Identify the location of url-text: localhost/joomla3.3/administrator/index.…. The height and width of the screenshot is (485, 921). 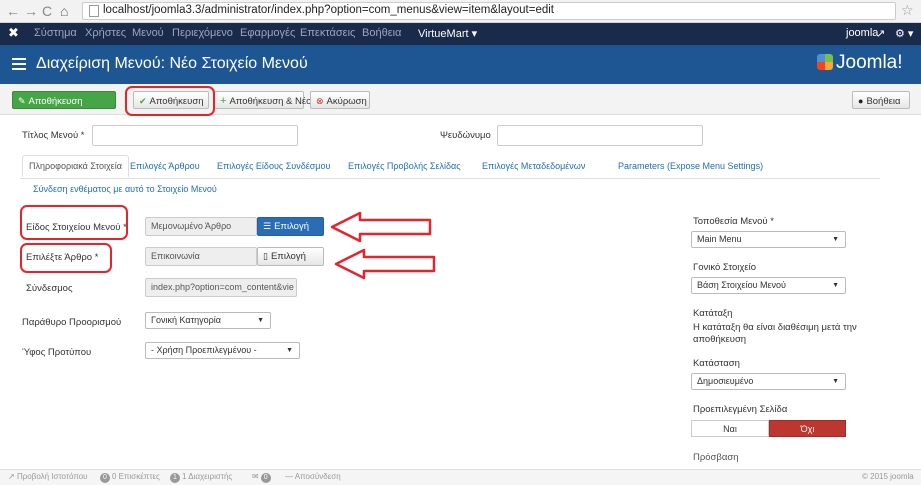
(328, 10).